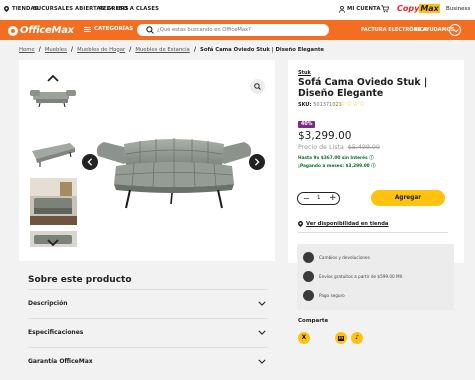  Describe the element at coordinates (306, 199) in the screenshot. I see `quantity-minus-button: −` at that location.